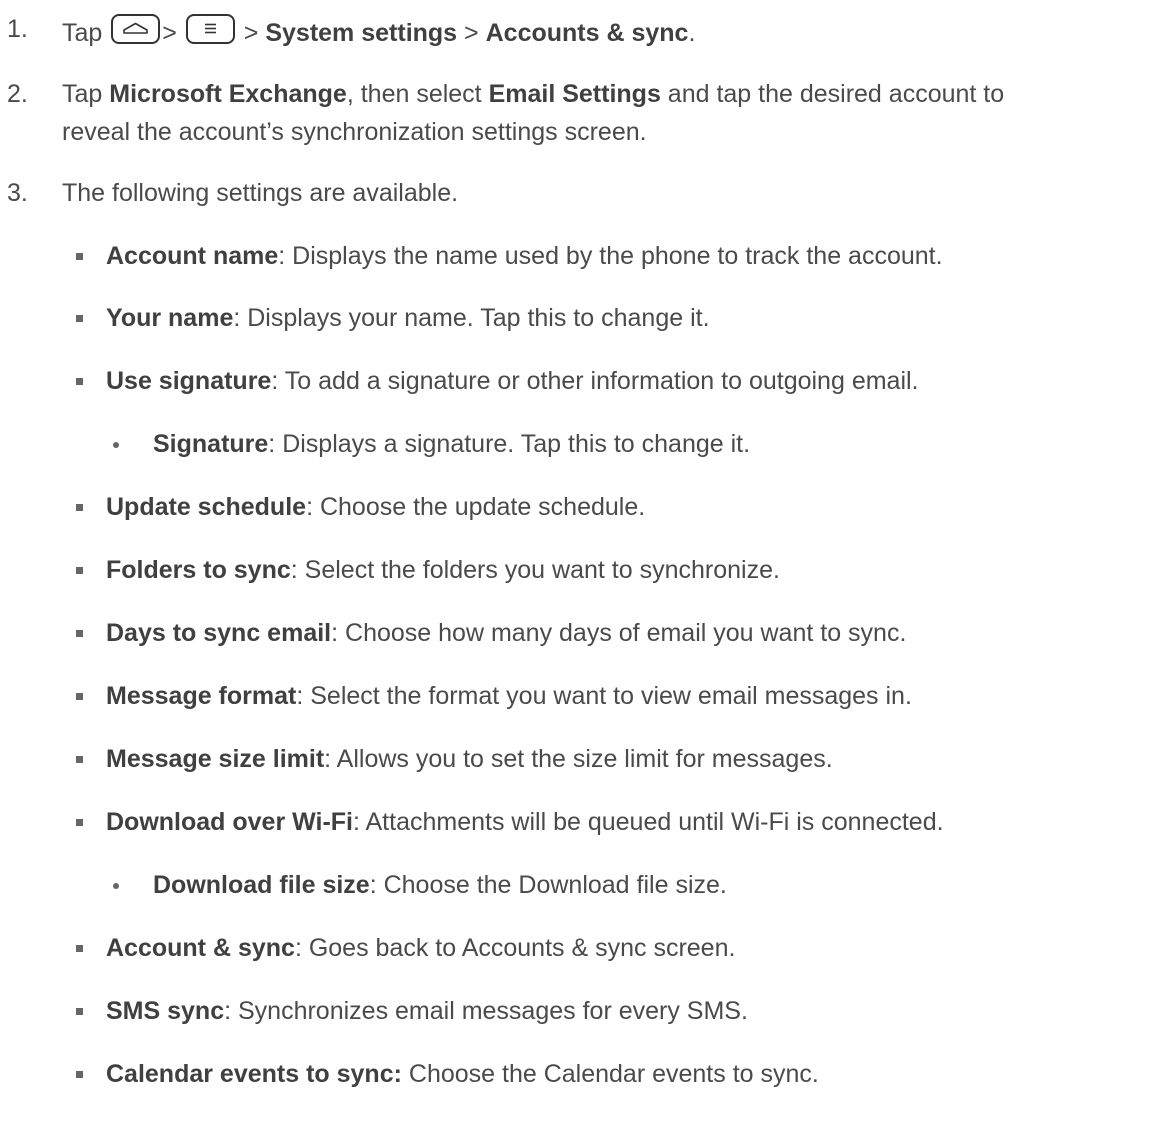 The height and width of the screenshot is (1131, 1174). Describe the element at coordinates (17, 94) in the screenshot. I see `step-number: 2.` at that location.